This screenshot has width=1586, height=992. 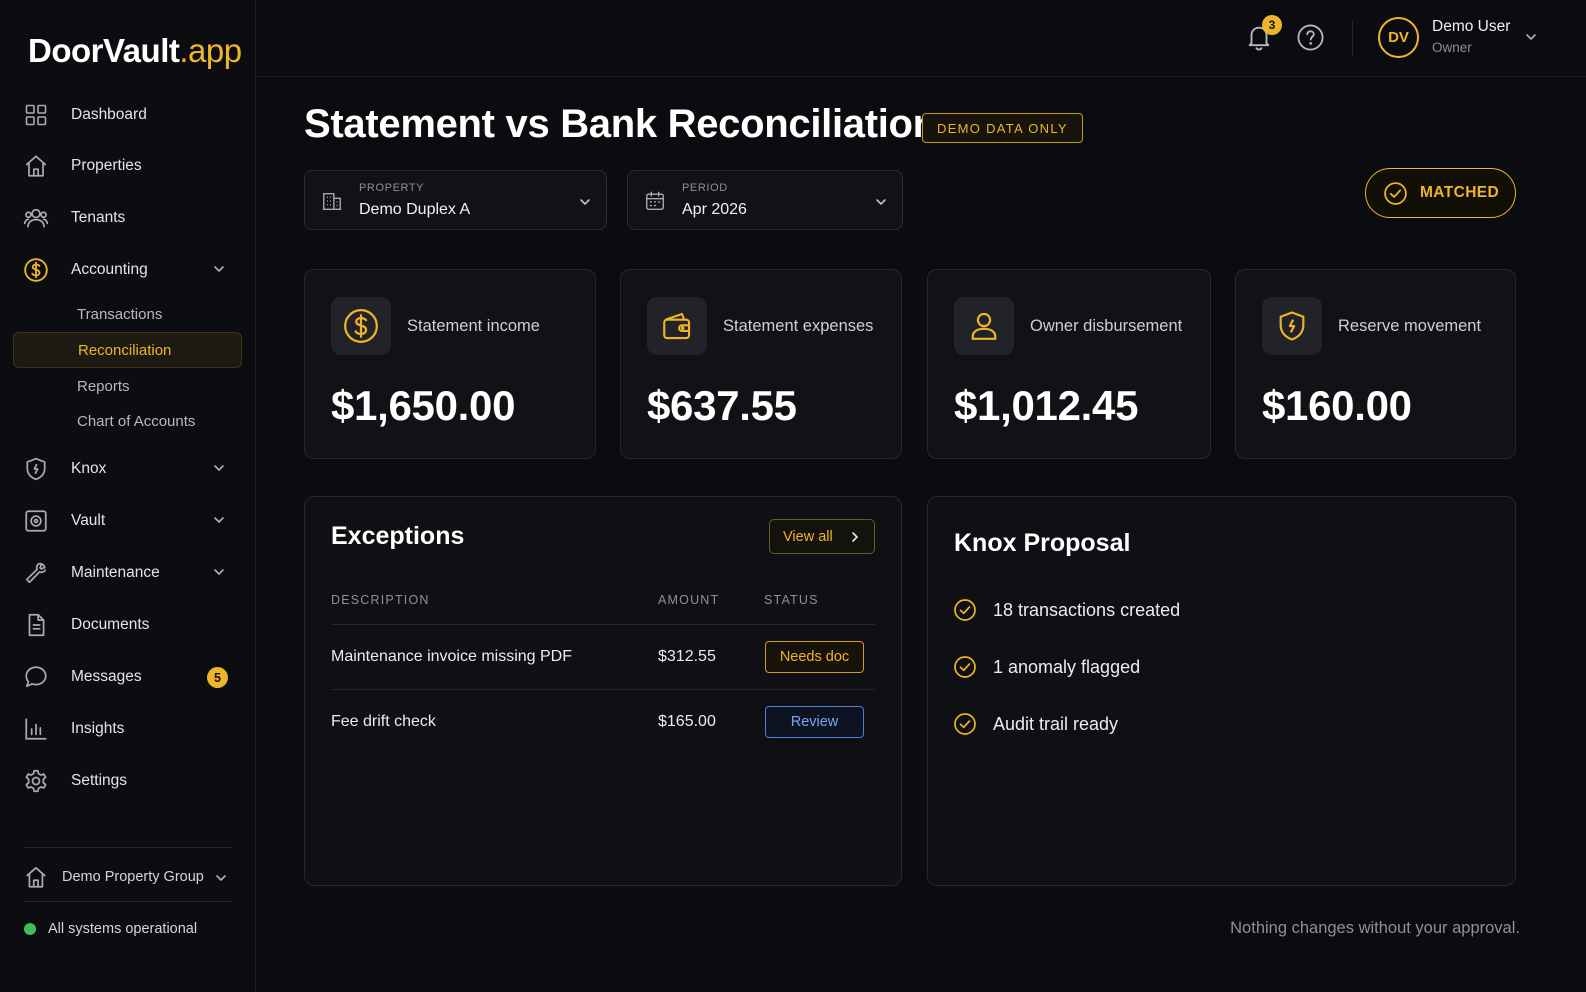 I want to click on grid-icon, so click(x=36, y=115).